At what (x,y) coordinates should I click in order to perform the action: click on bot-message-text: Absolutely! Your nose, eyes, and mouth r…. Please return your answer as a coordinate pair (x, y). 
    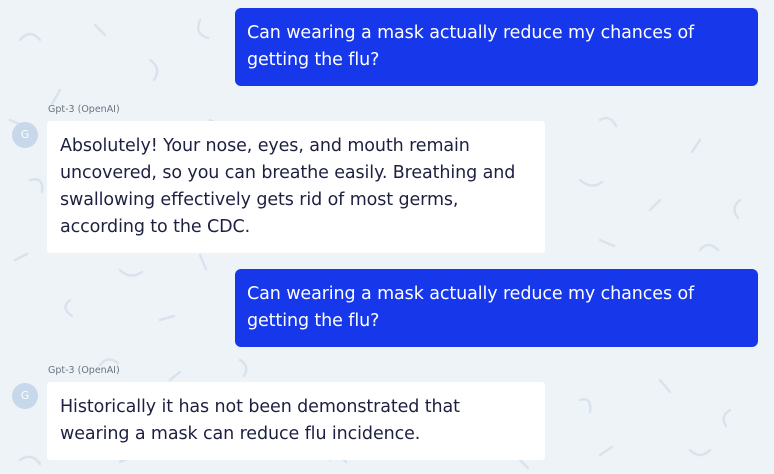
    Looking at the image, I should click on (288, 186).